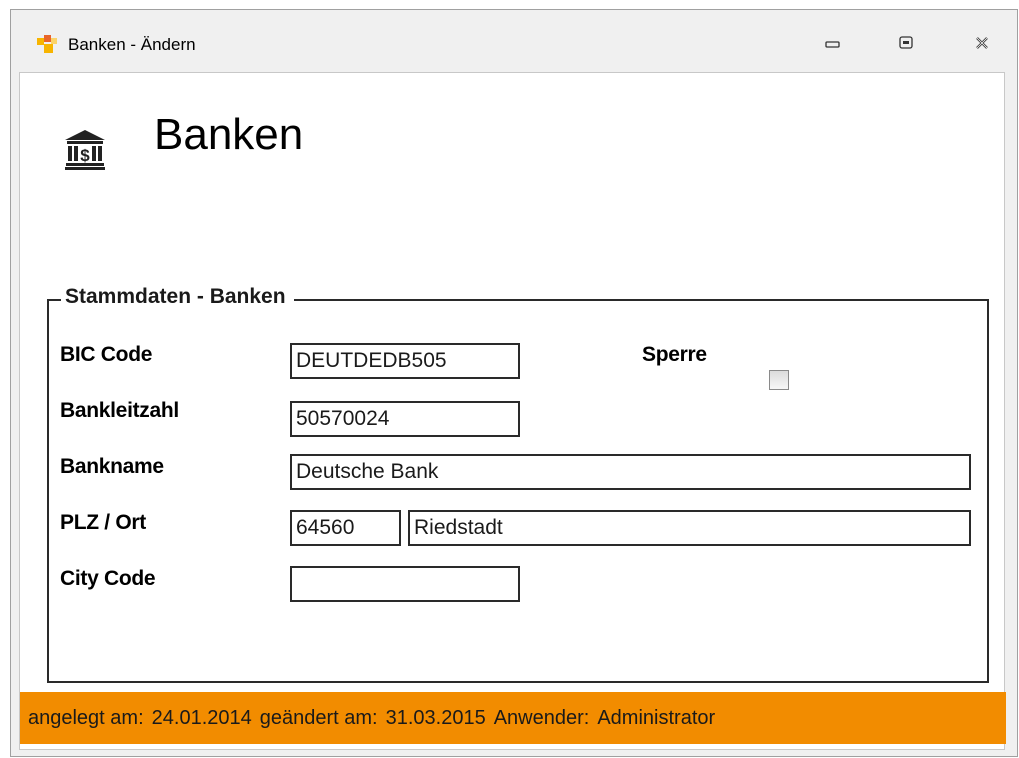 The image size is (1019, 758). What do you see at coordinates (405, 361) in the screenshot?
I see `bic-code-input: DEUTDEDB505` at bounding box center [405, 361].